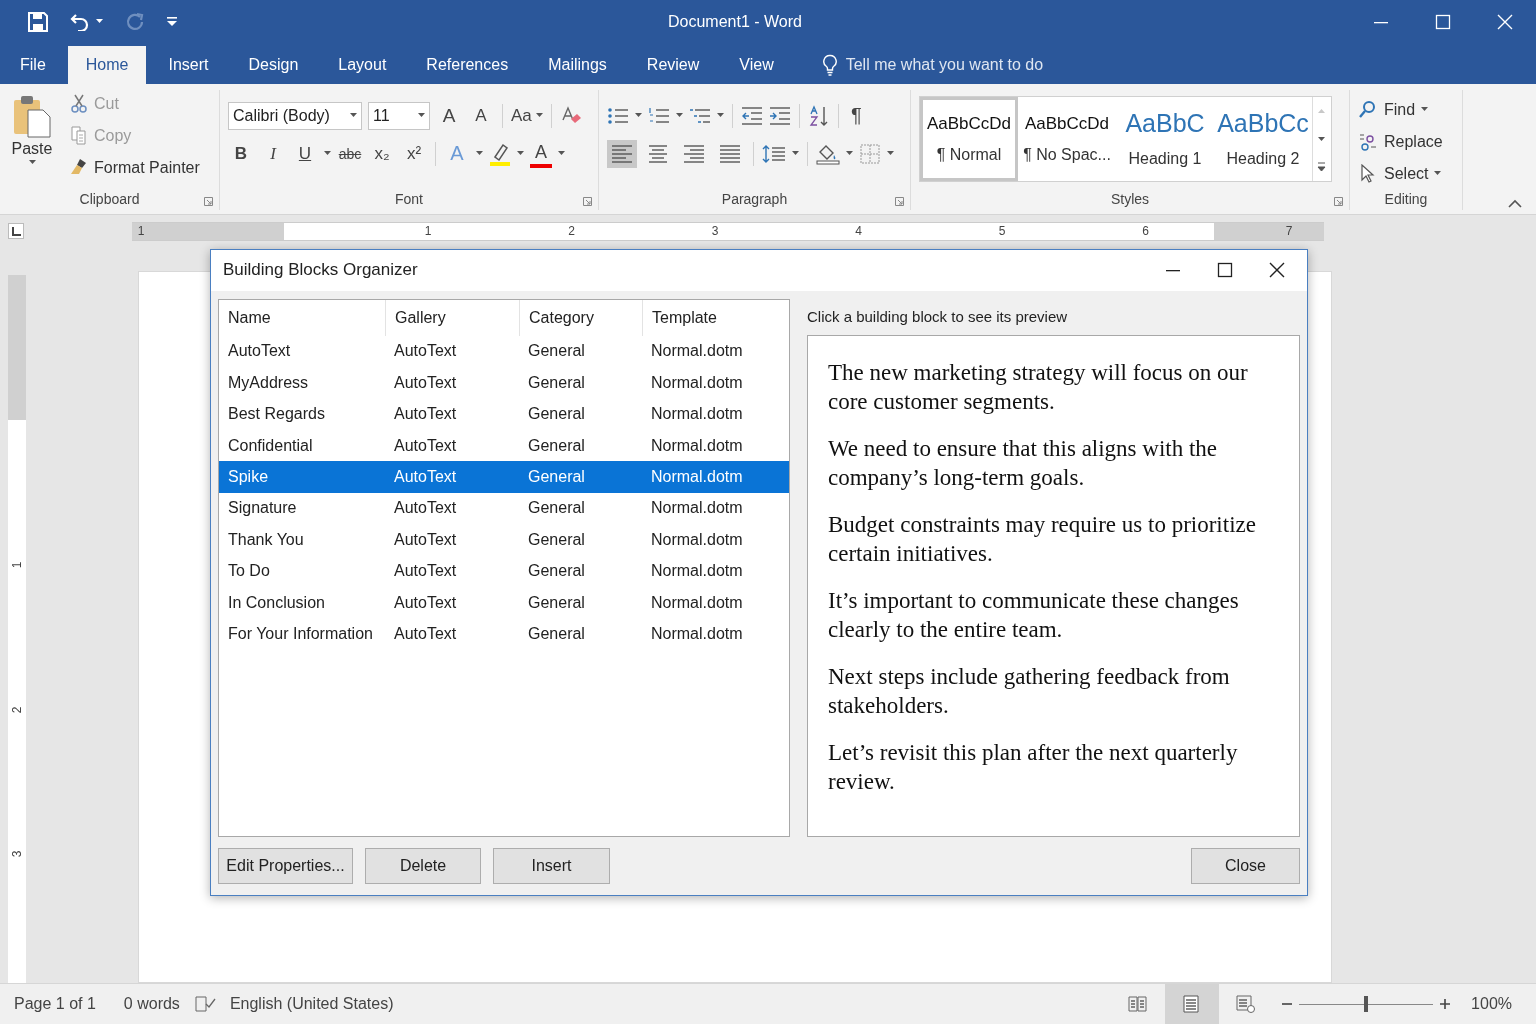 This screenshot has height=1024, width=1536. What do you see at coordinates (1491, 1004) in the screenshot?
I see `zoom-level: 100%` at bounding box center [1491, 1004].